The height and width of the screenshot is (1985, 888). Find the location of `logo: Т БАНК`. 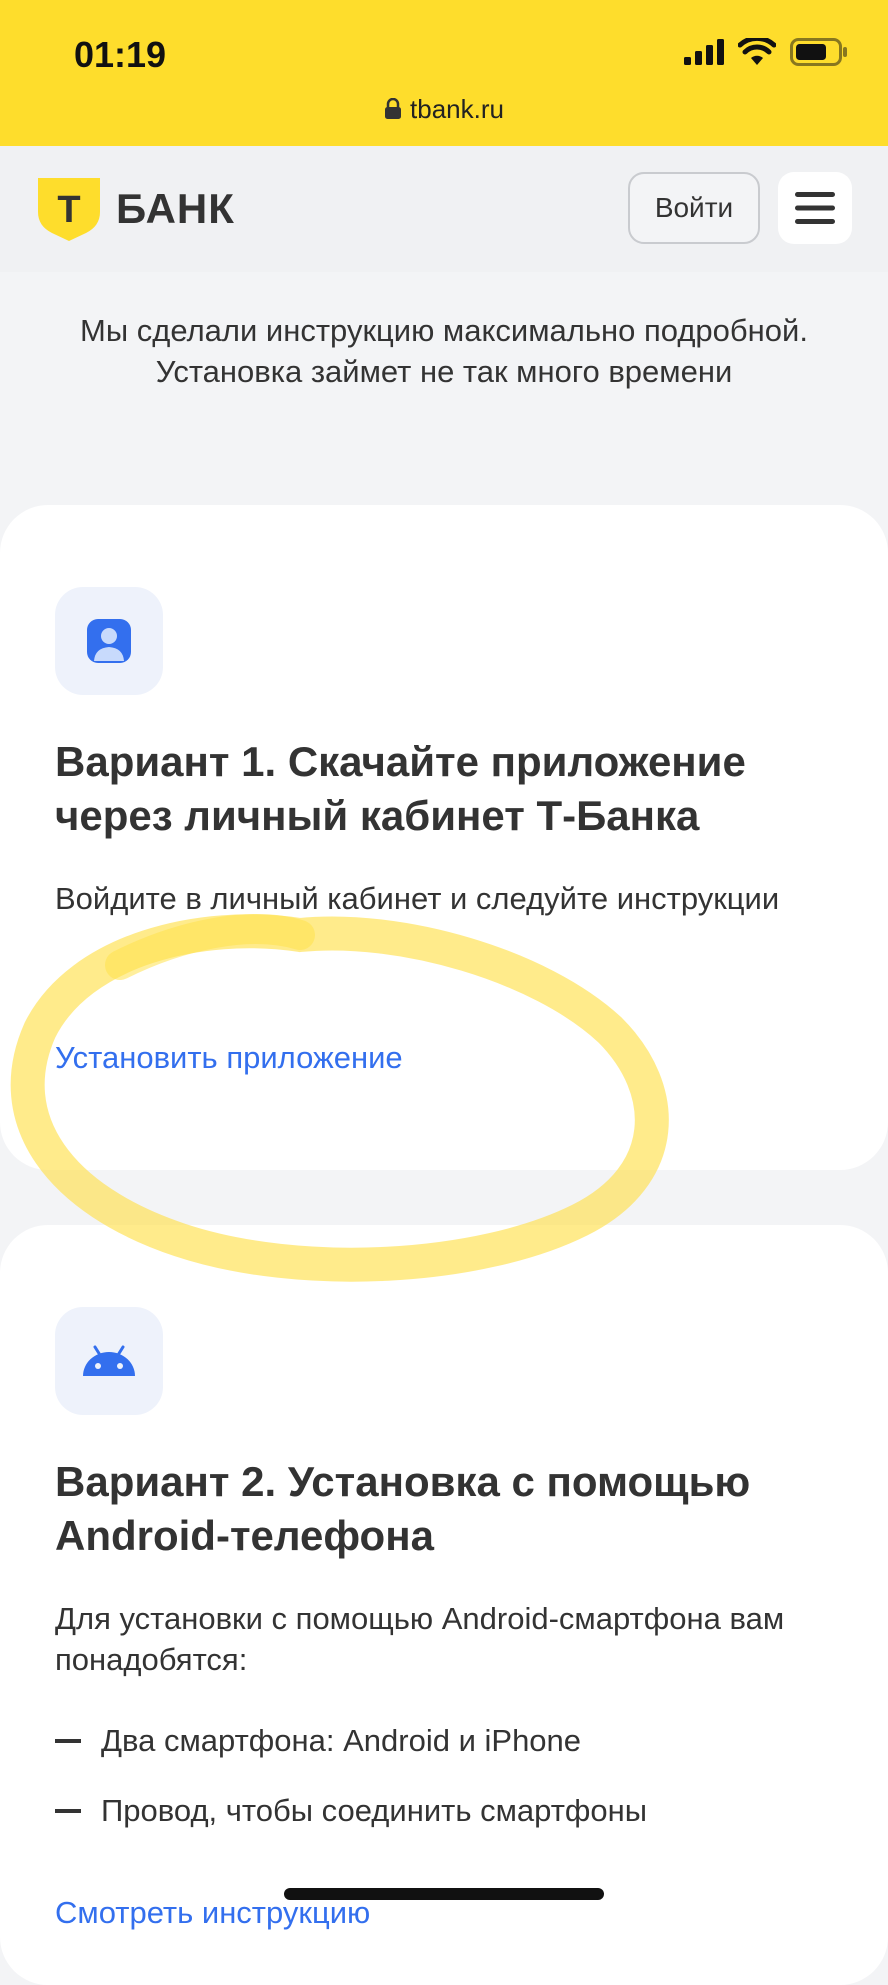

logo: Т БАНК is located at coordinates (135, 209).